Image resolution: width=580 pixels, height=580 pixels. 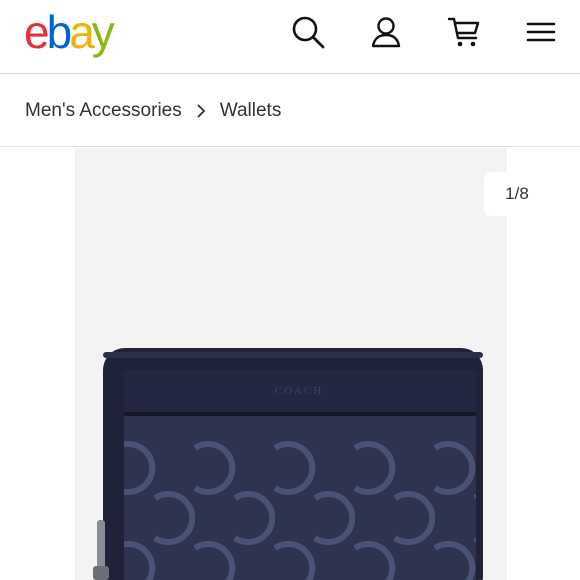 What do you see at coordinates (103, 32) in the screenshot?
I see `logo-letter-y: y` at bounding box center [103, 32].